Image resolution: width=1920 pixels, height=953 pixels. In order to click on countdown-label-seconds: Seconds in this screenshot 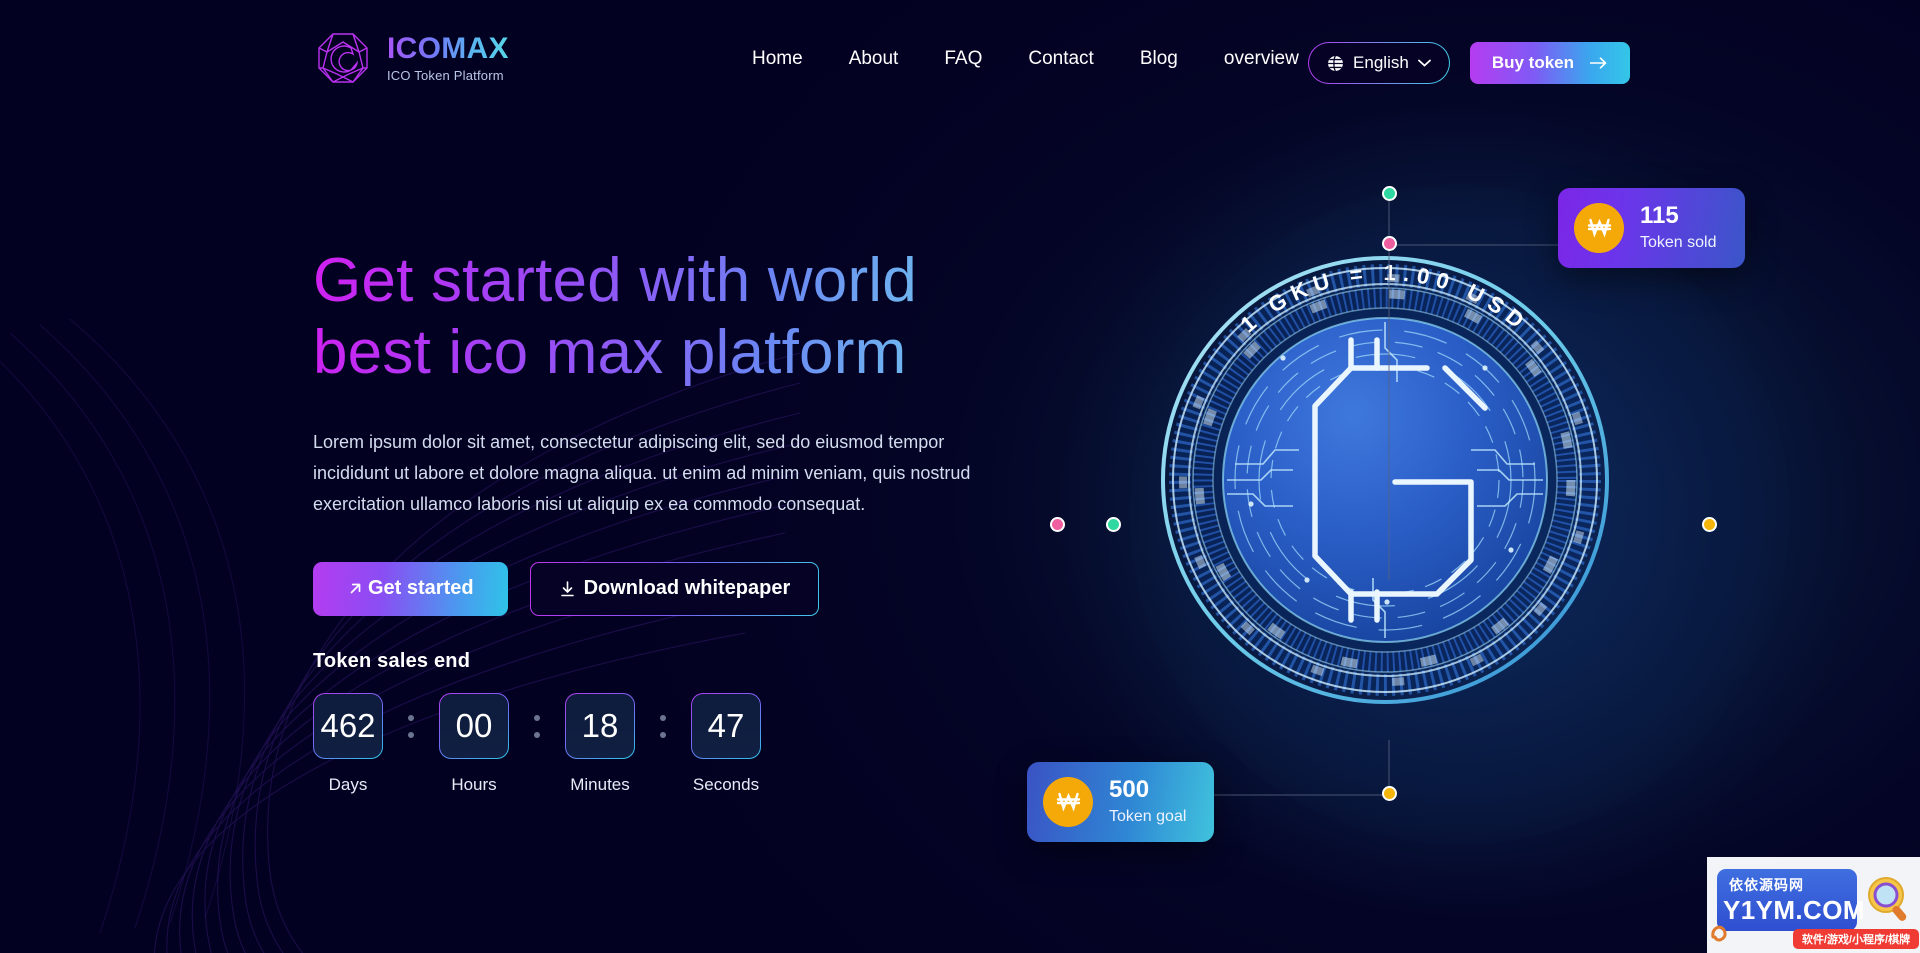, I will do `click(726, 784)`.